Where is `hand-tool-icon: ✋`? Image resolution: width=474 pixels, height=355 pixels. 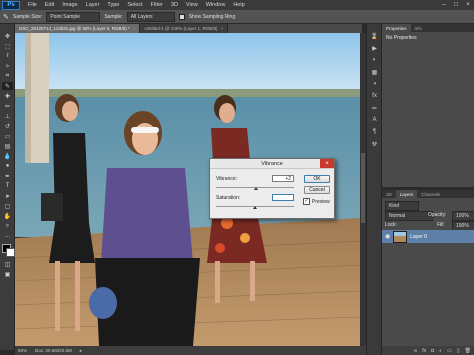
hand-tool-icon: ✋ is located at coordinates (7, 216).